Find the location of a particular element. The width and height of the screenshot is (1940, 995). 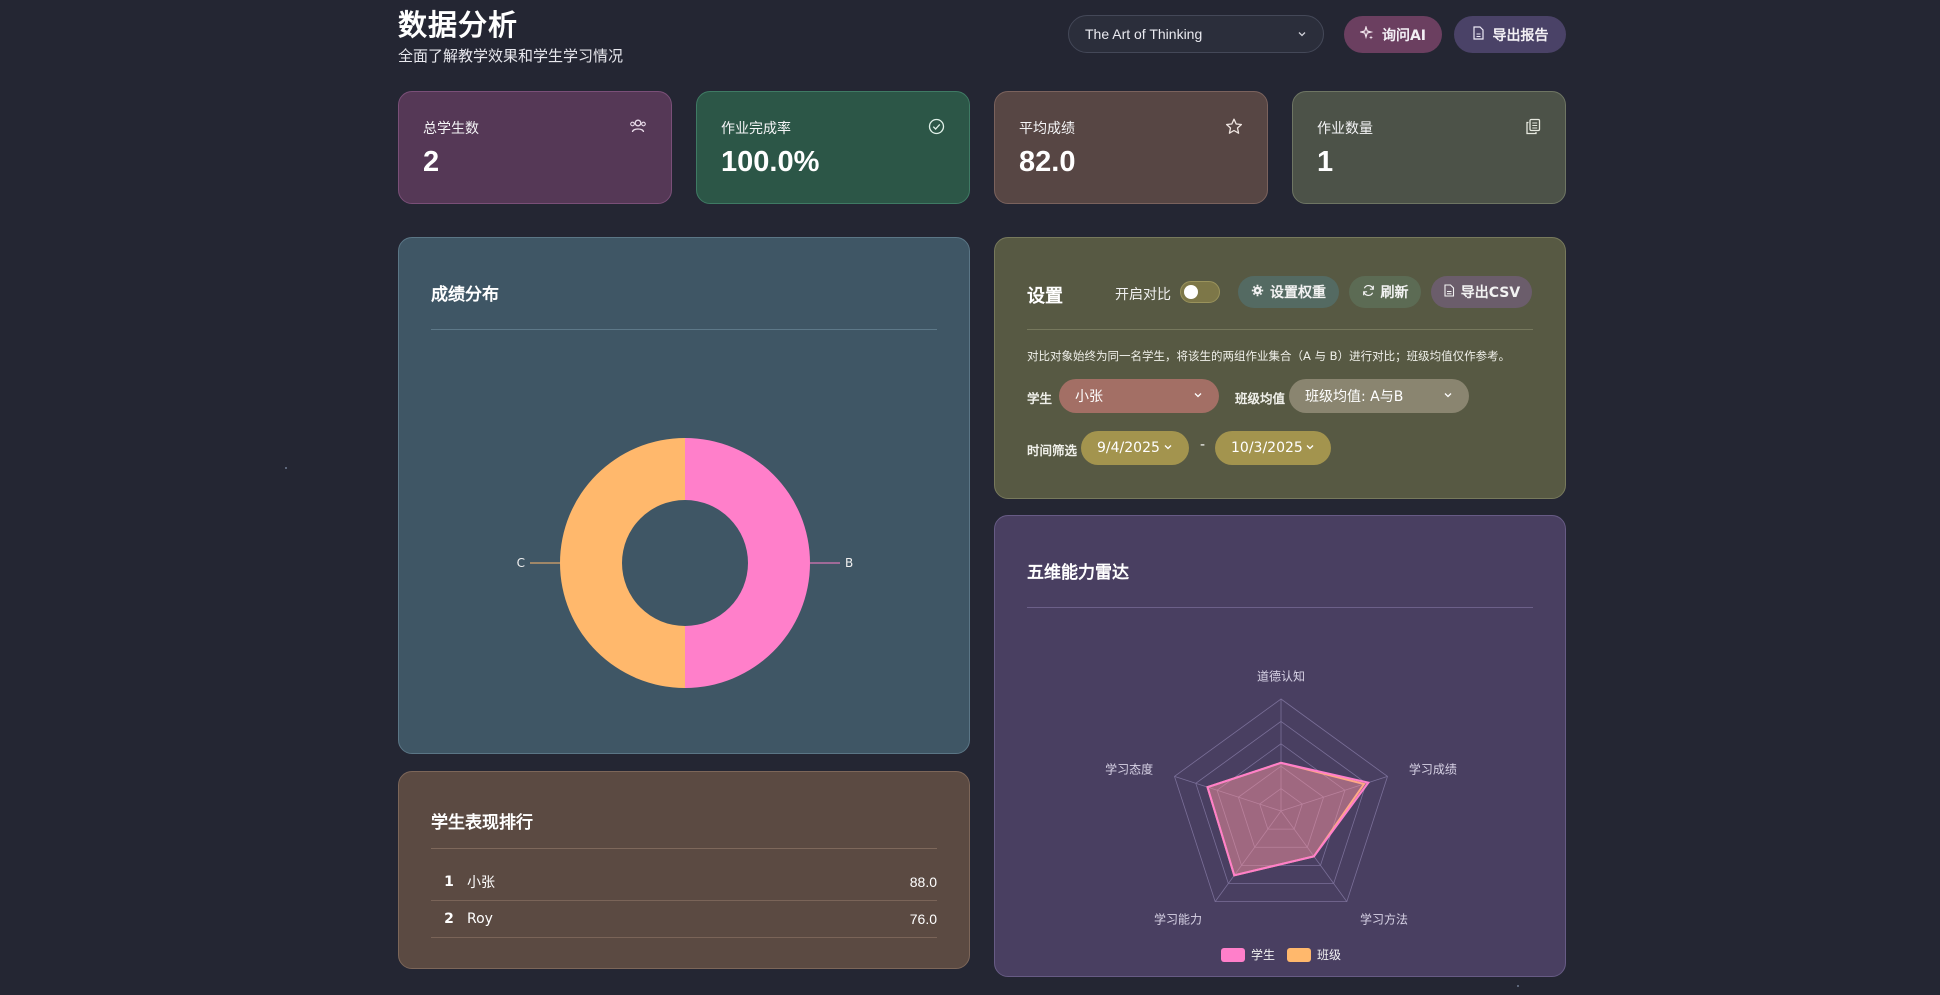

stat-label: 平均成绩 is located at coordinates (1047, 129).